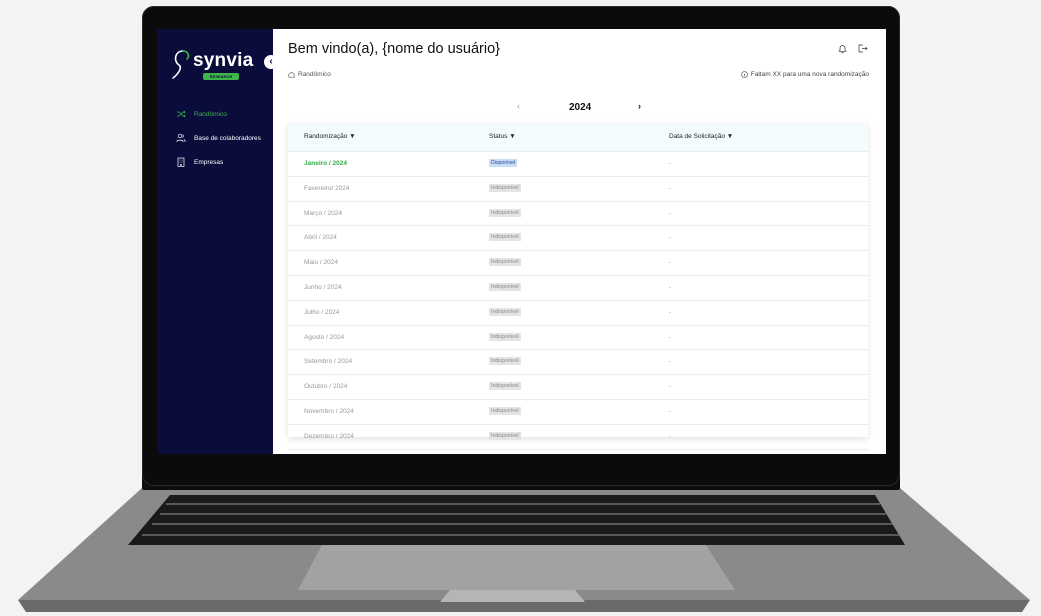 This screenshot has height=616, width=1041. What do you see at coordinates (210, 114) in the screenshot?
I see `sidebar-item-label: Randômico` at bounding box center [210, 114].